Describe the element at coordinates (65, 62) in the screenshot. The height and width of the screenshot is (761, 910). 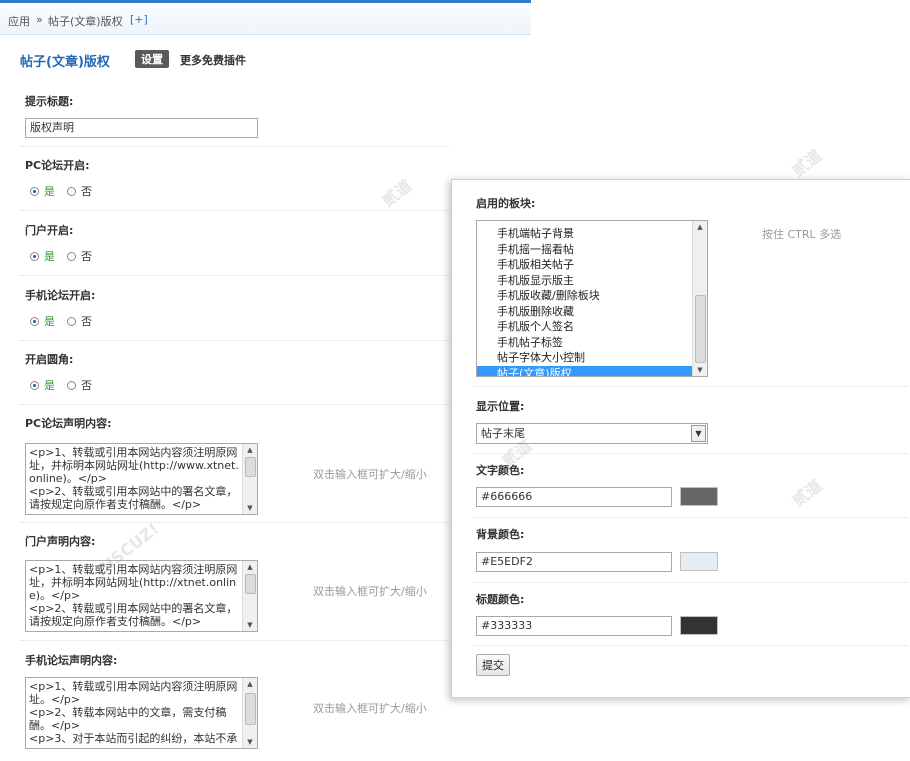
I see `page-title: 帖子(文章)版权` at that location.